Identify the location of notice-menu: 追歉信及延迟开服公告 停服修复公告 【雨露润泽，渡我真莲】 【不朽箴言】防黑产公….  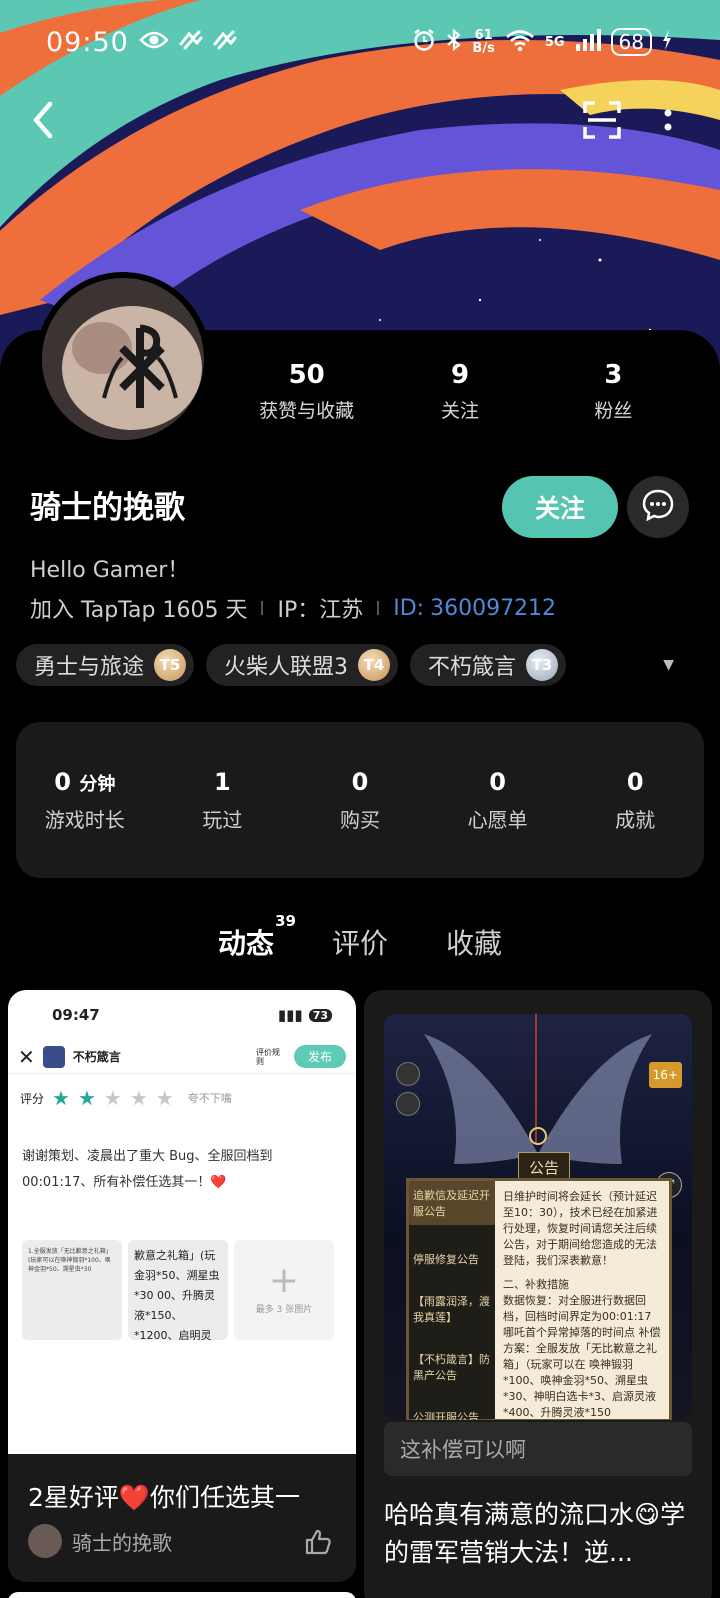
(452, 1300).